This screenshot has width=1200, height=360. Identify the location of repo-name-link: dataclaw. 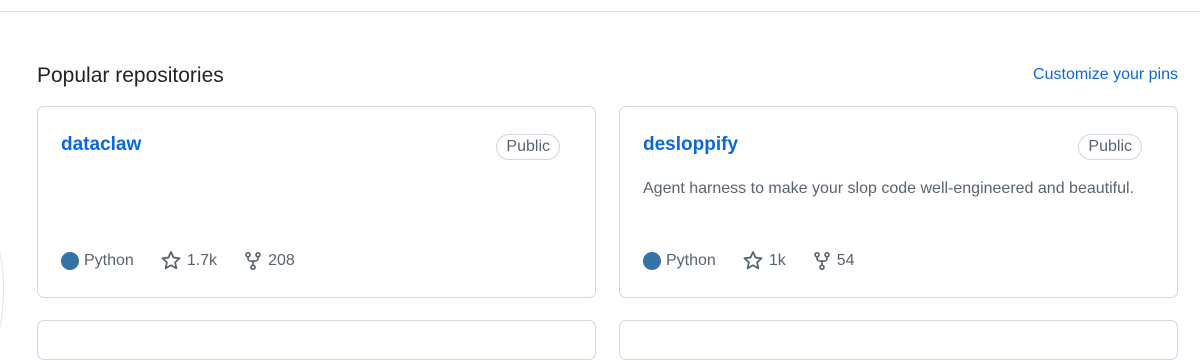
(101, 145).